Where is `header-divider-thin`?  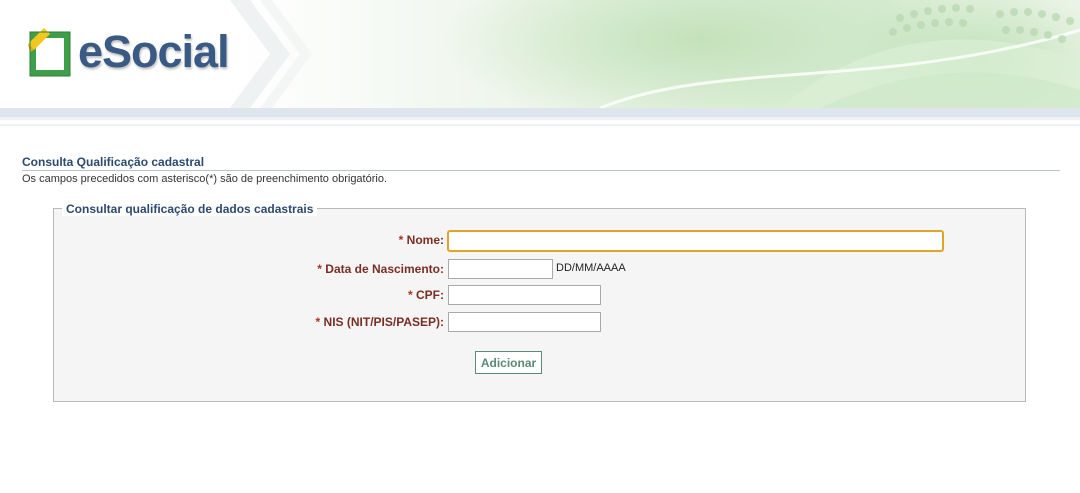 header-divider-thin is located at coordinates (540, 125).